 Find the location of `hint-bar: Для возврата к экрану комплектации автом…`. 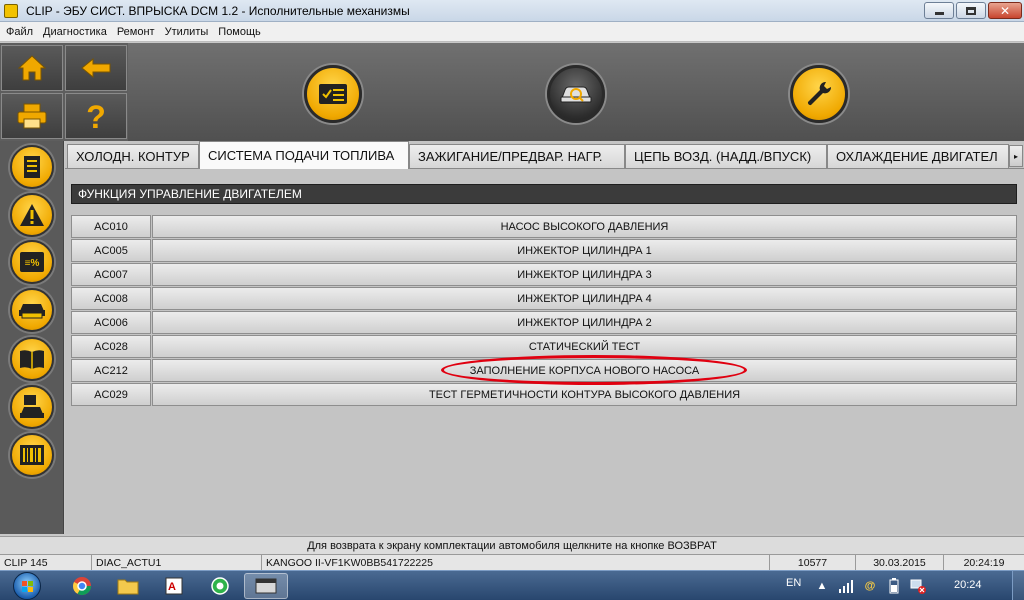

hint-bar: Для возврата к экрану комплектации автом… is located at coordinates (512, 545).